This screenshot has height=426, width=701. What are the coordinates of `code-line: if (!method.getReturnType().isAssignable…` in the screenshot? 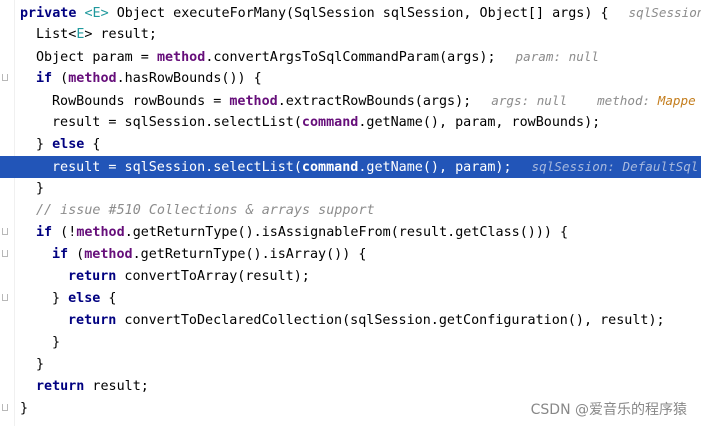 It's located at (359, 233).